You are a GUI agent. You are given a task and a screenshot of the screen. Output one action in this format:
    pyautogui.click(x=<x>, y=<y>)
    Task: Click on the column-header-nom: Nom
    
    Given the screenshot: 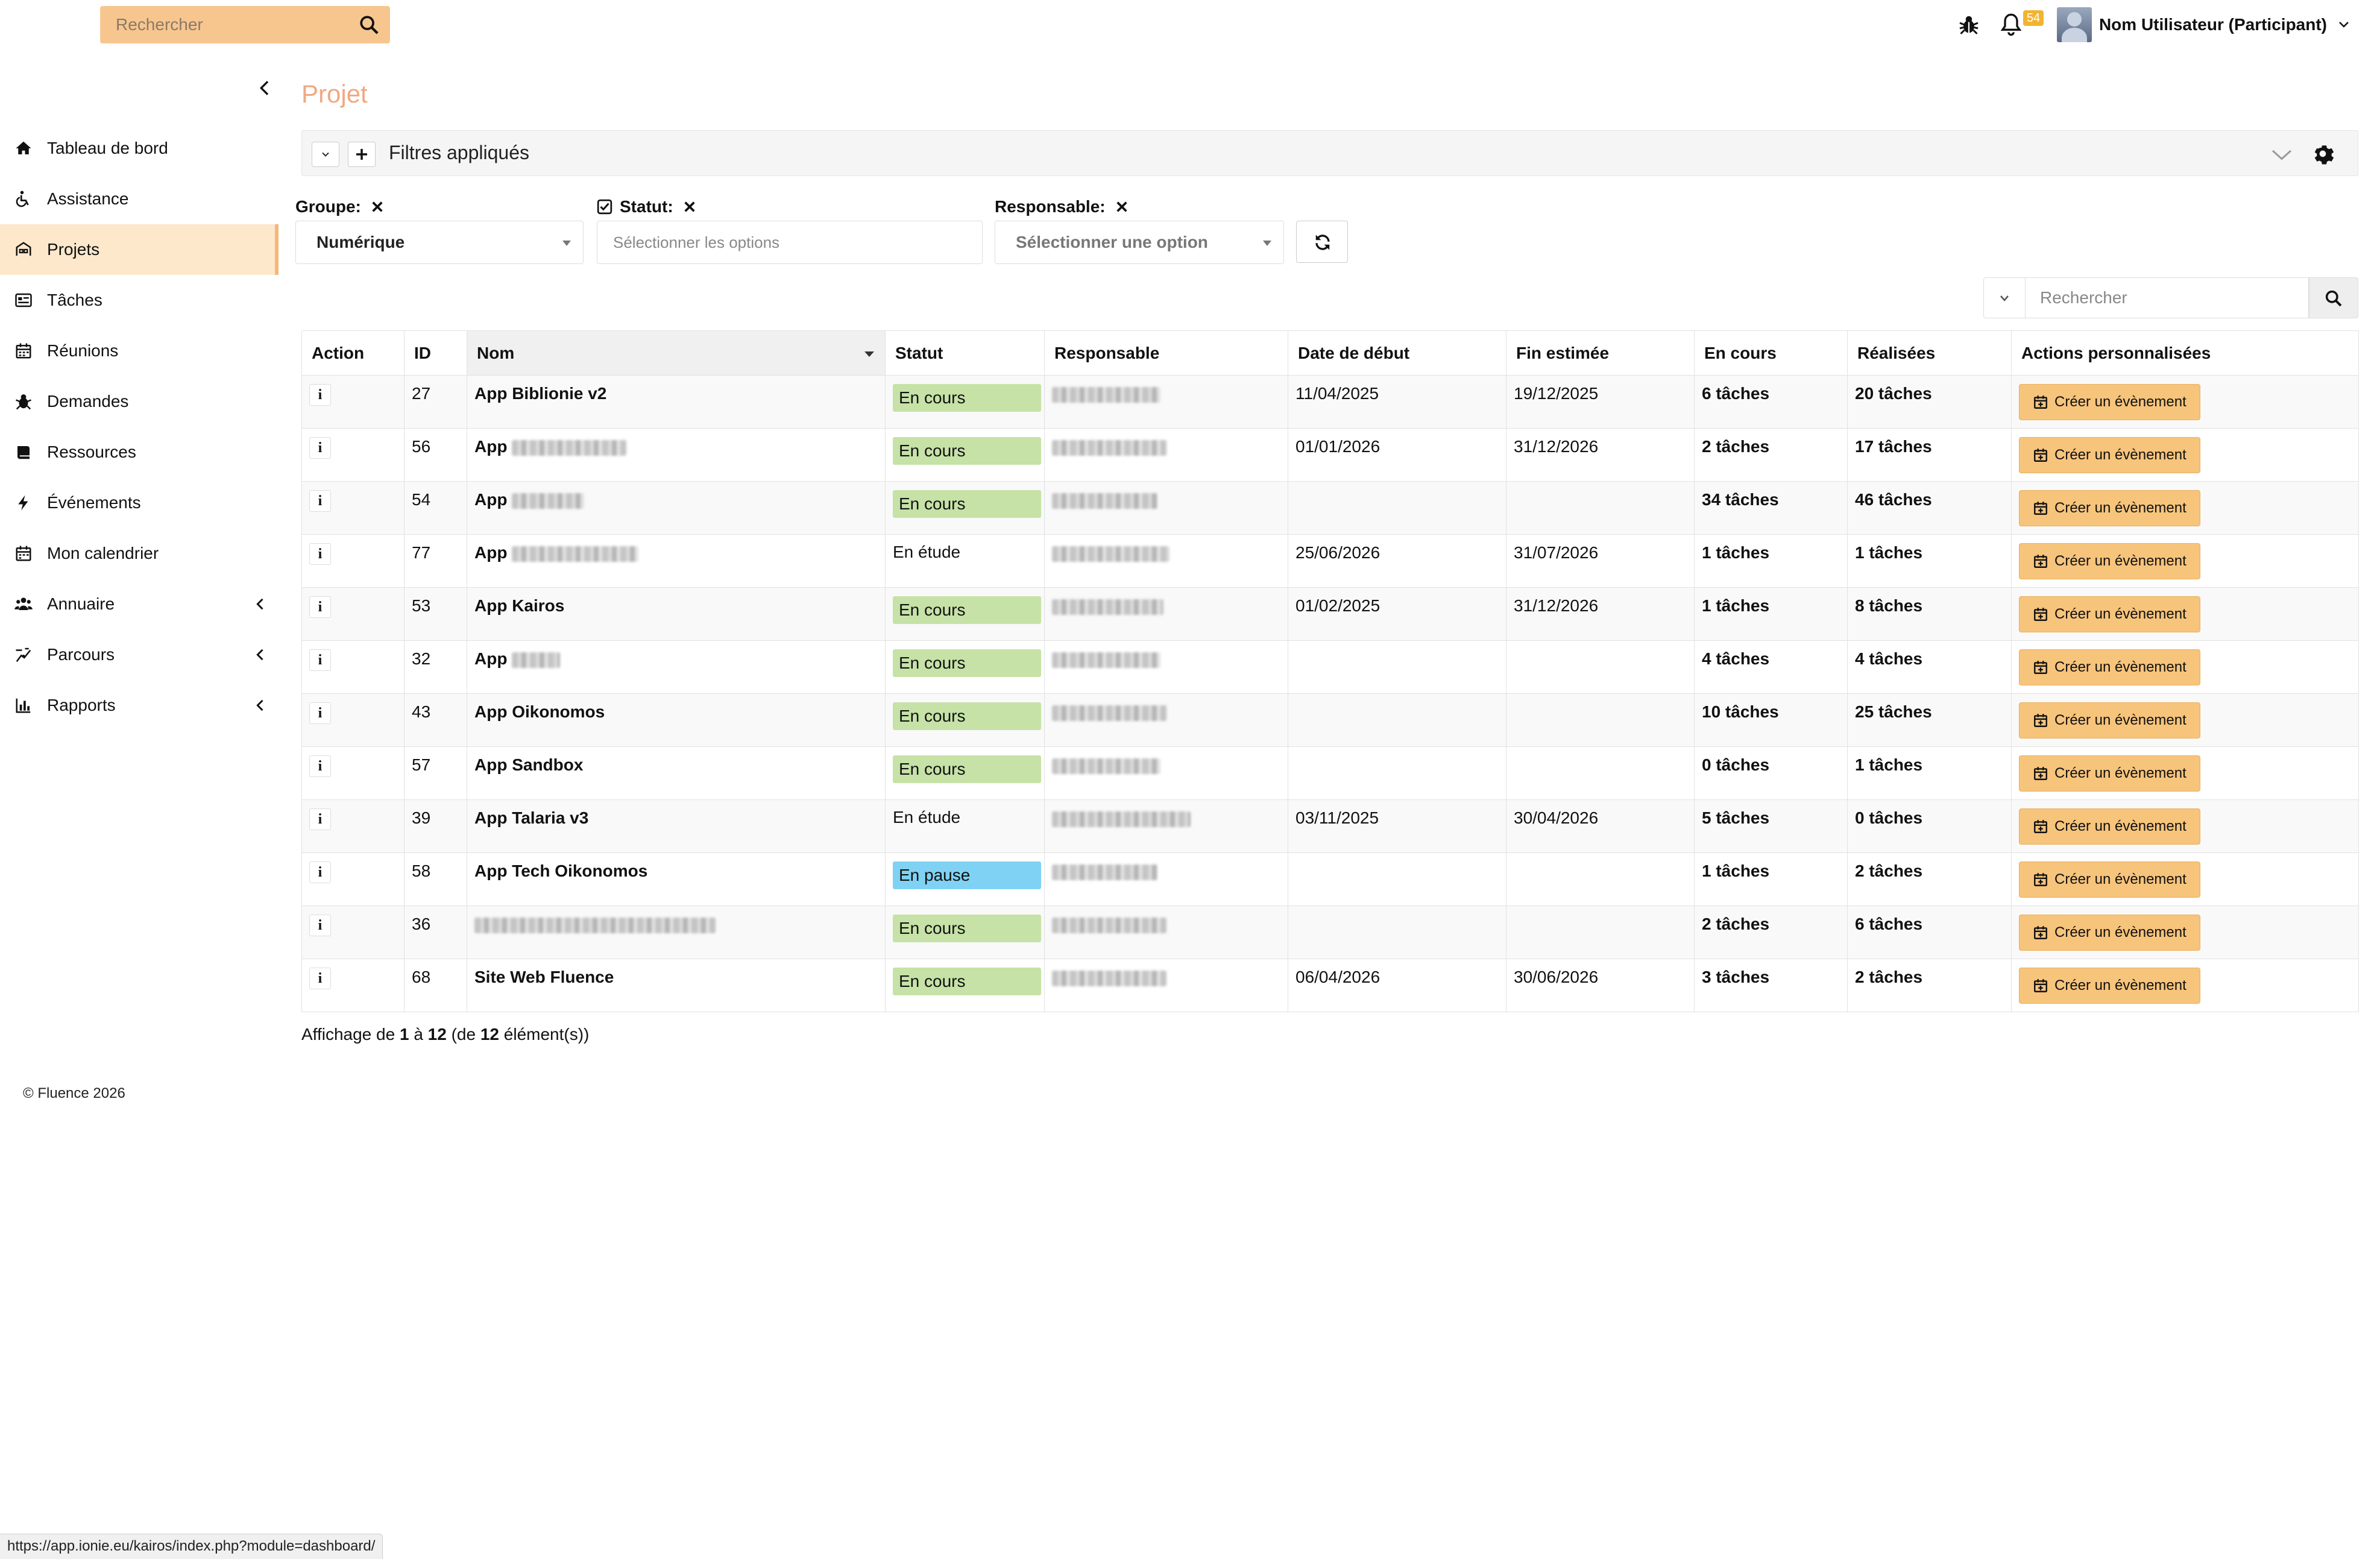 What is the action you would take?
    pyautogui.click(x=676, y=353)
    